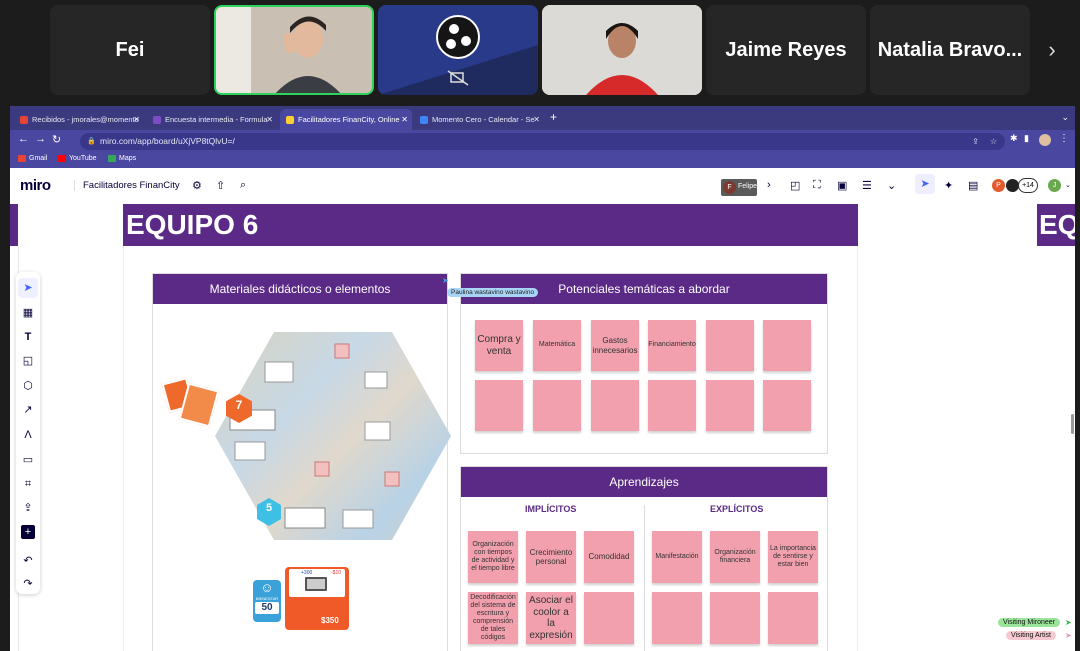 The height and width of the screenshot is (651, 1080). I want to click on sticky-note-explicito: La importancia de sentirse y estar bien, so click(793, 557).